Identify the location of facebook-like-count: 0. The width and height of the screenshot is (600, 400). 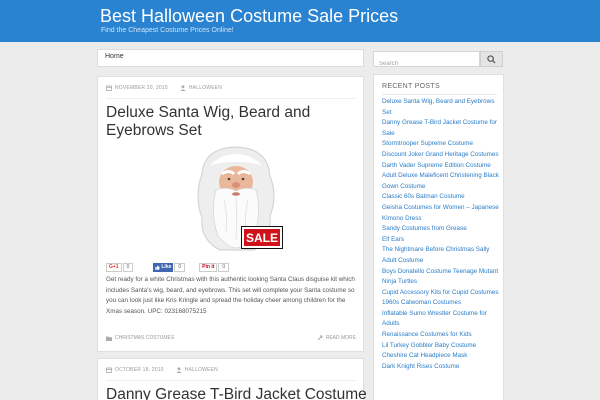
(180, 267).